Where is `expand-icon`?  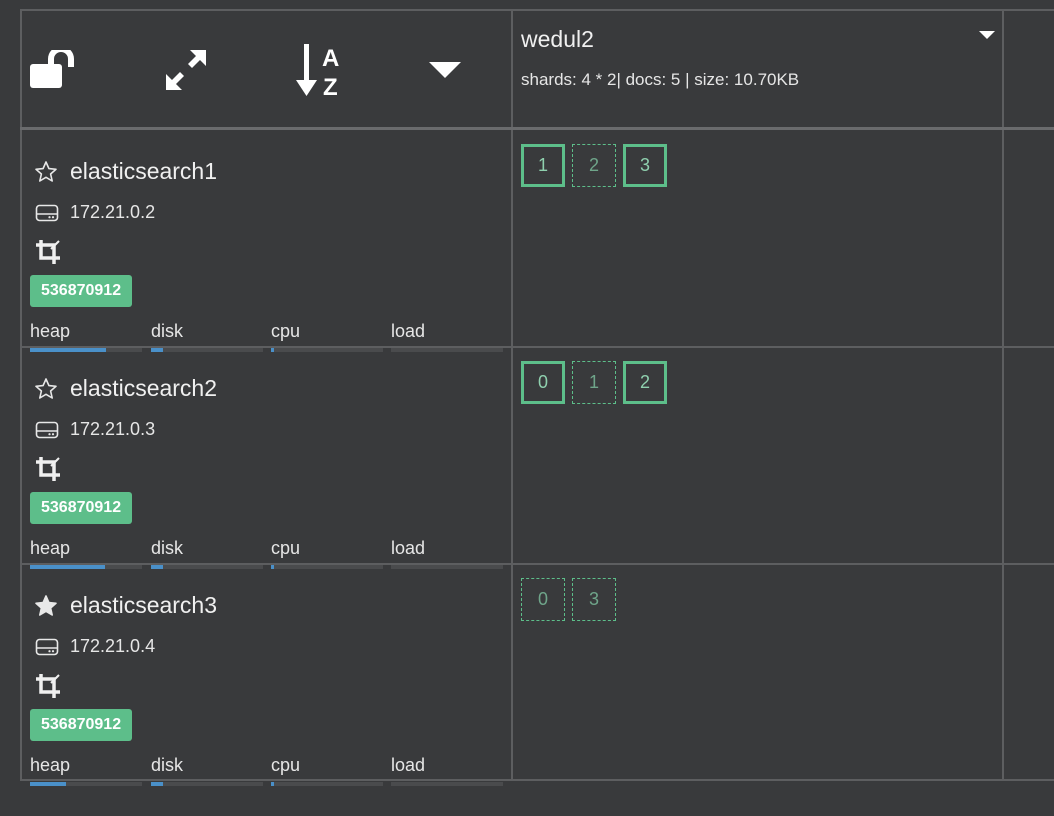 expand-icon is located at coordinates (186, 72).